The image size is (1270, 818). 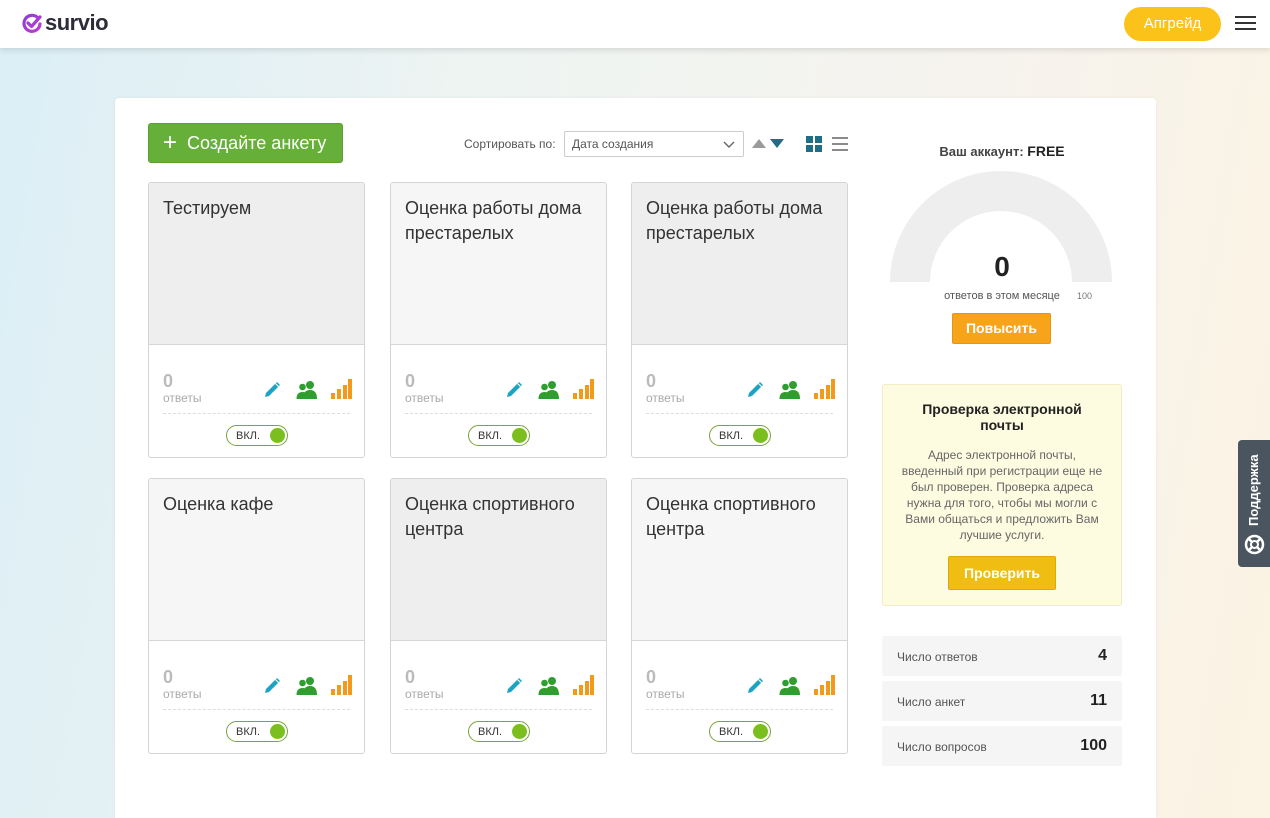 I want to click on survey-card: Оценка кафе 0 ответы ВКЛ., so click(x=256, y=616).